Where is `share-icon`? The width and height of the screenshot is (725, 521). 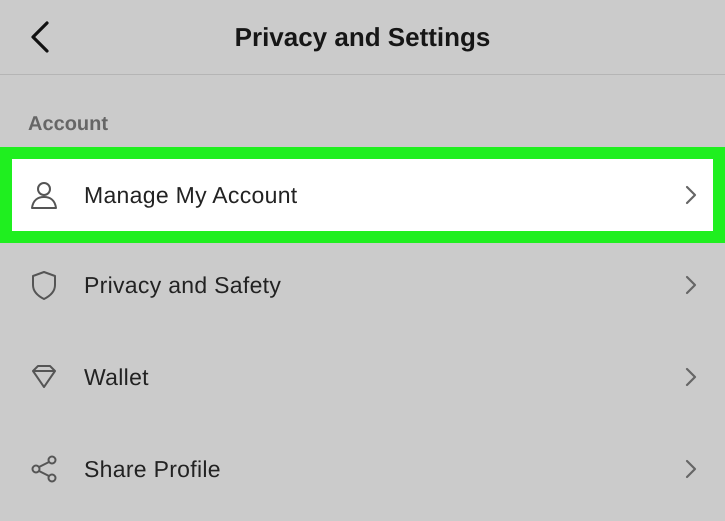
share-icon is located at coordinates (44, 469).